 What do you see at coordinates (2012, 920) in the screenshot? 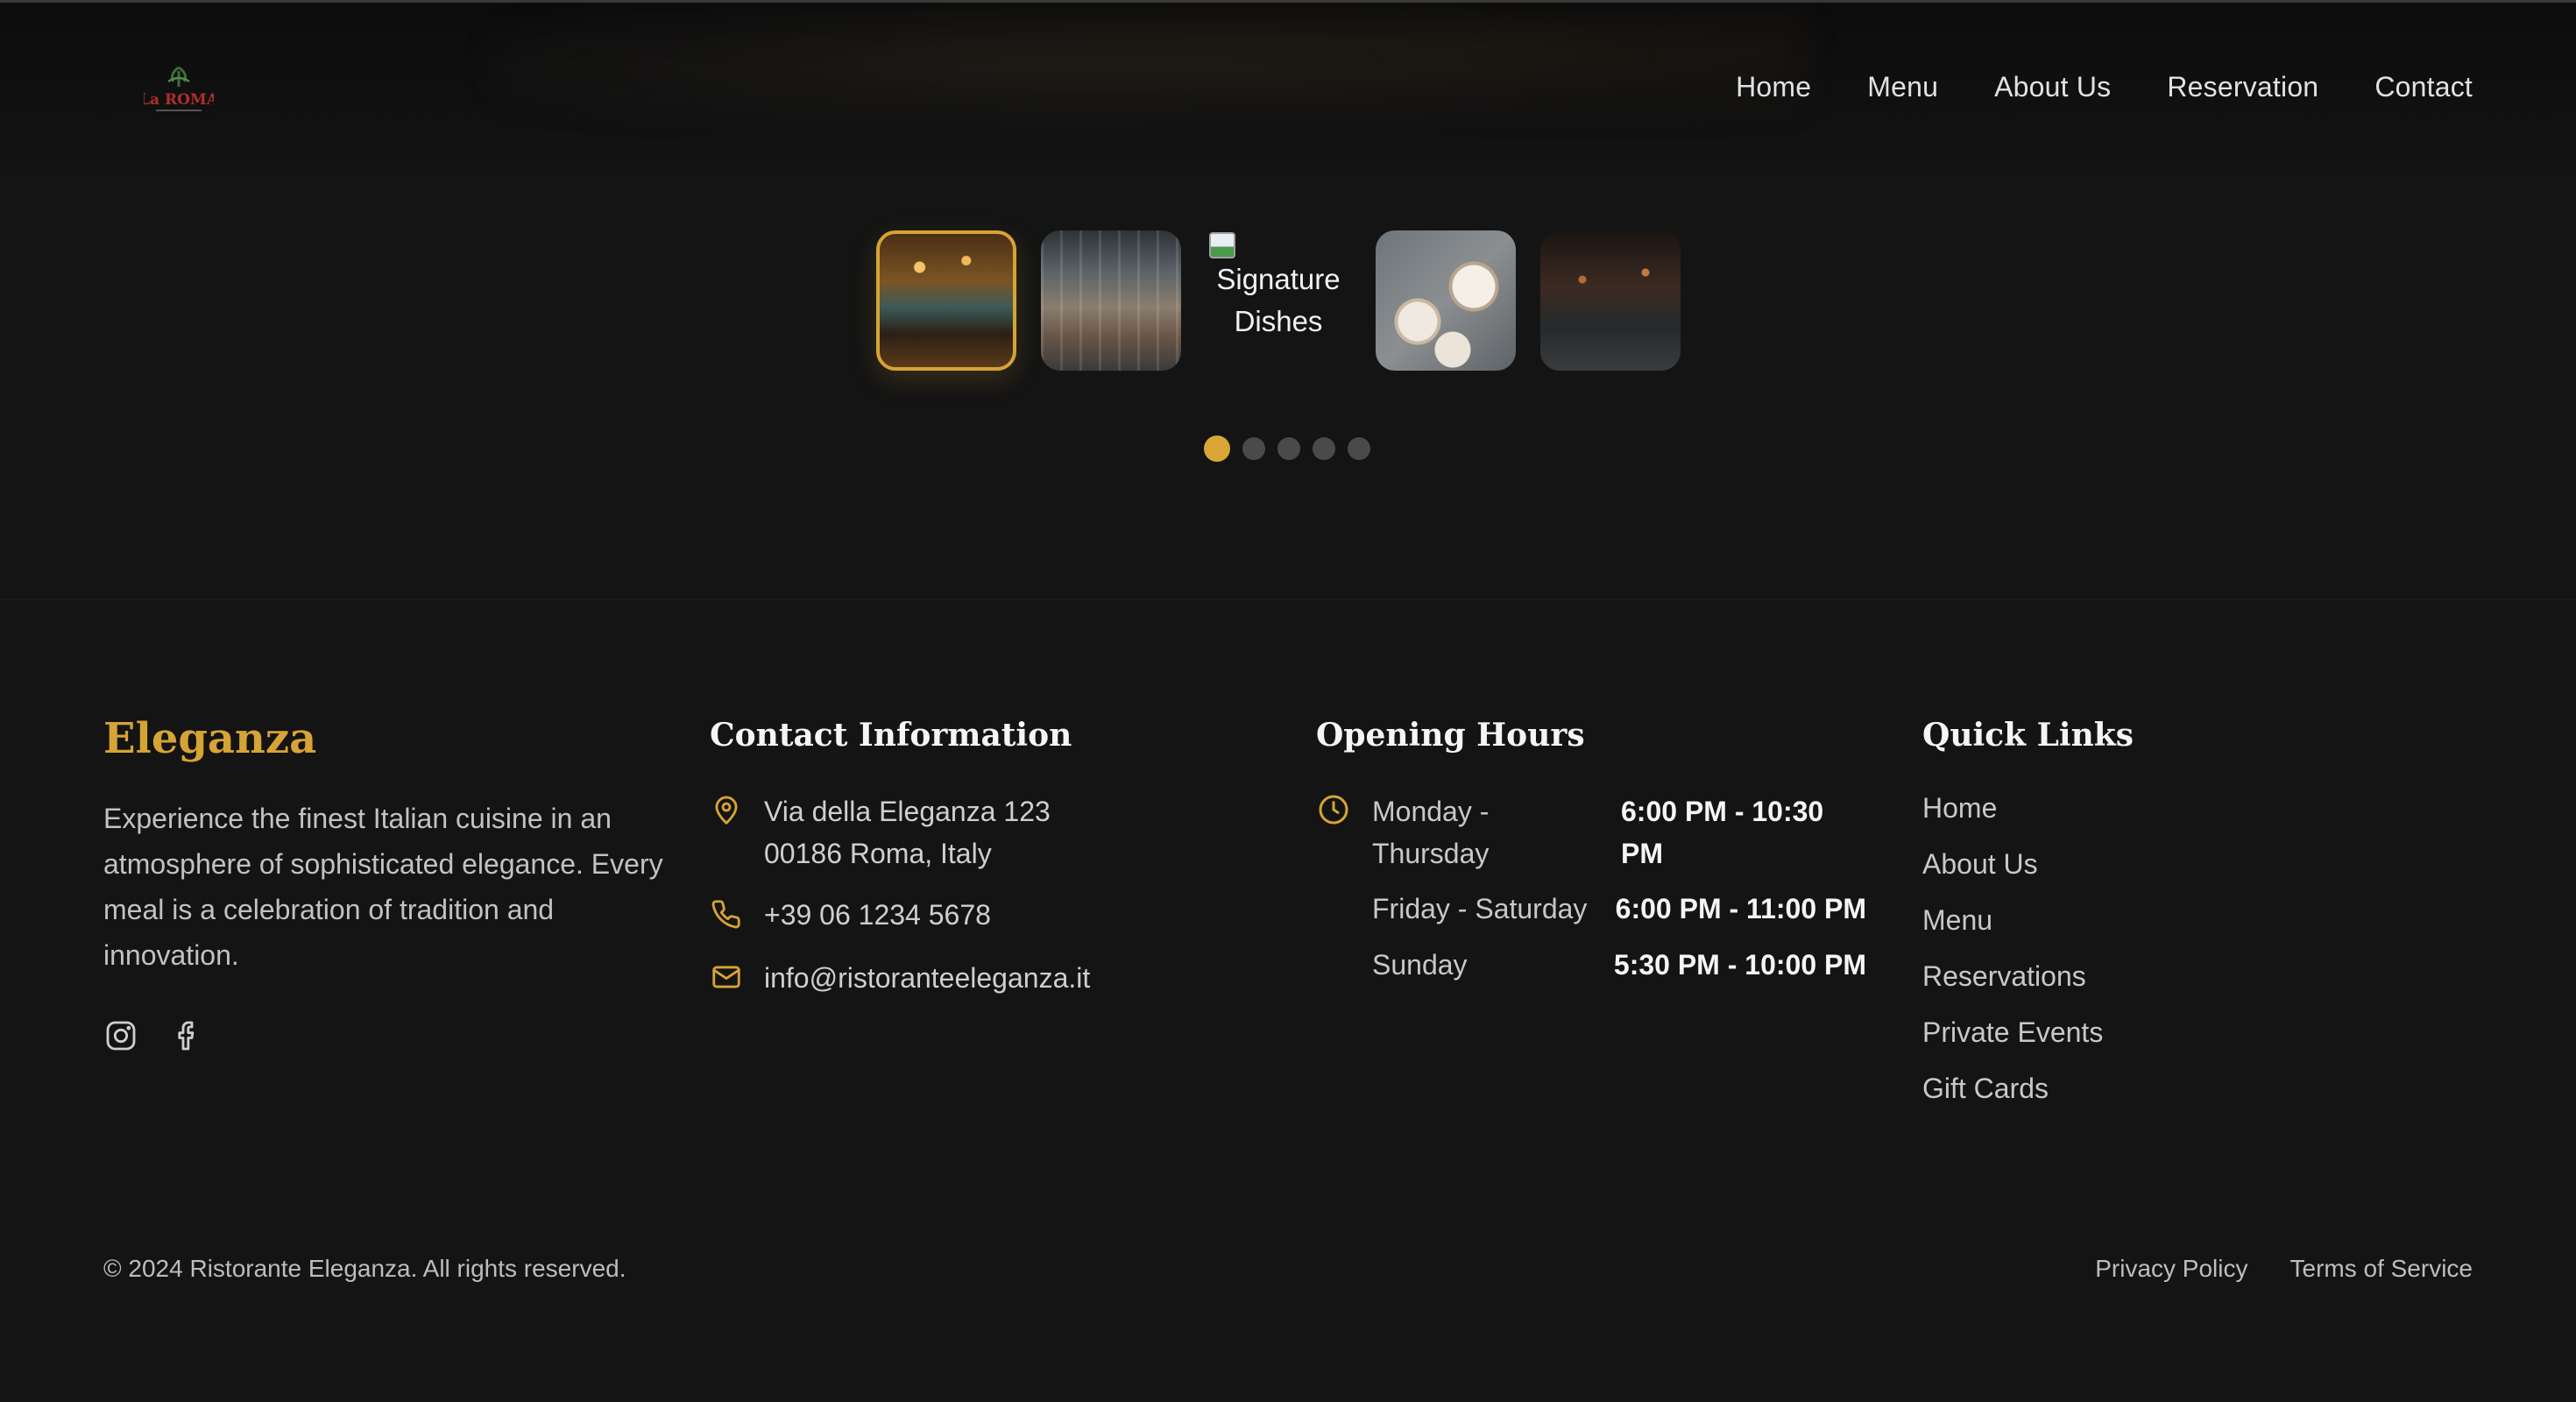
I see `quick-link-menu: Menu` at bounding box center [2012, 920].